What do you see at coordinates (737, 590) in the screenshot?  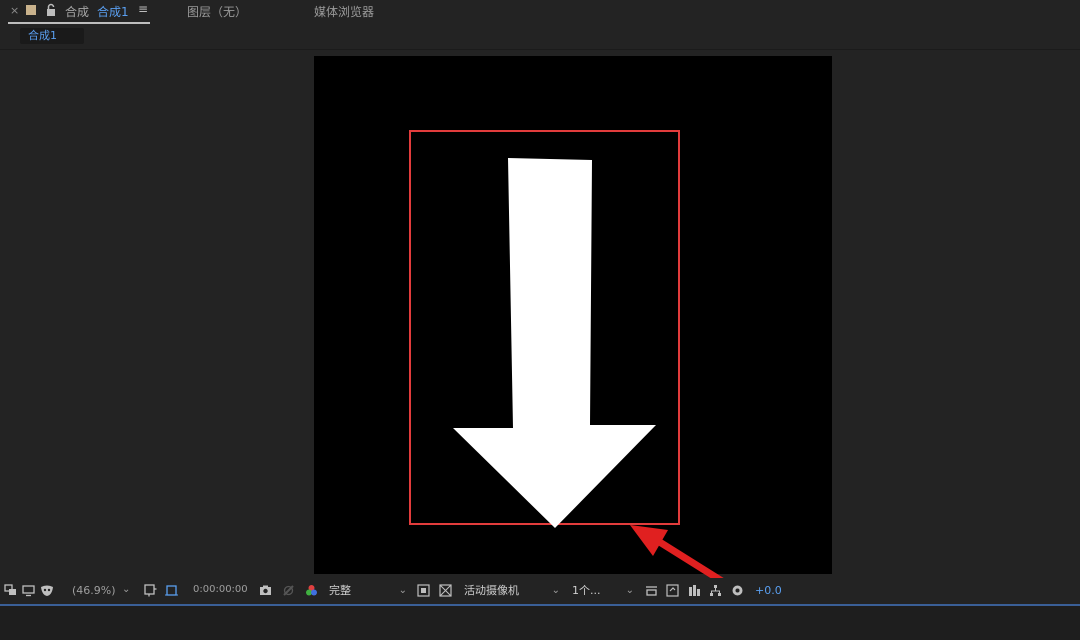 I see `reset-exposure-icon` at bounding box center [737, 590].